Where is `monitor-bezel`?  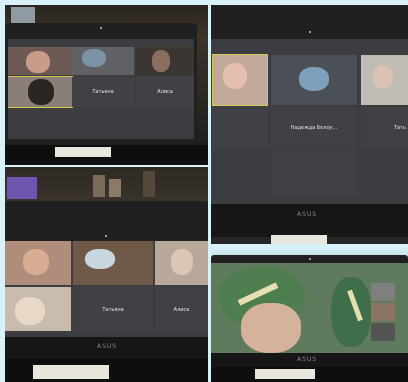
monitor-bezel is located at coordinates (309, 220).